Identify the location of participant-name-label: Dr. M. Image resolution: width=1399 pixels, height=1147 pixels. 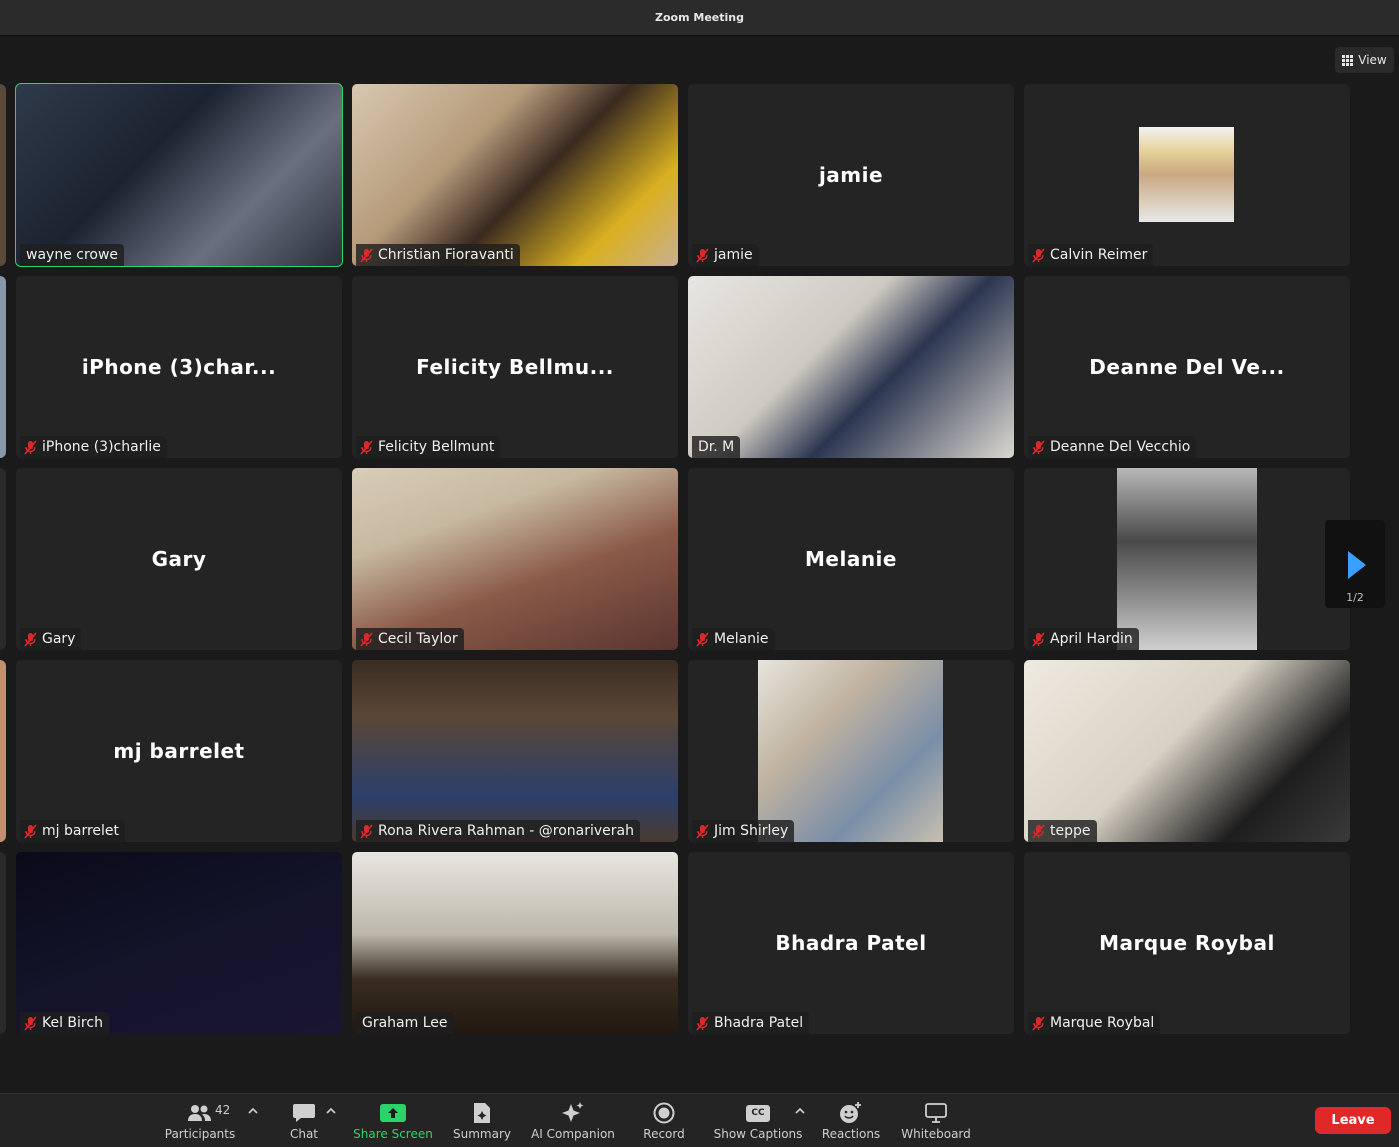
(716, 447).